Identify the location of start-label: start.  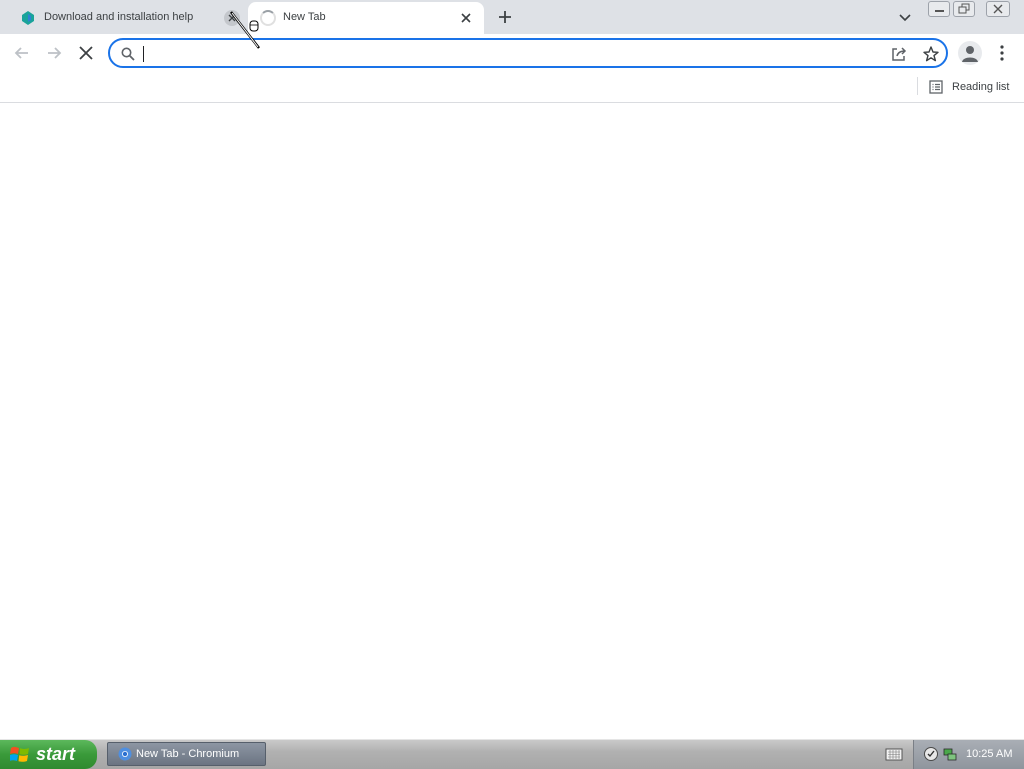
(56, 754).